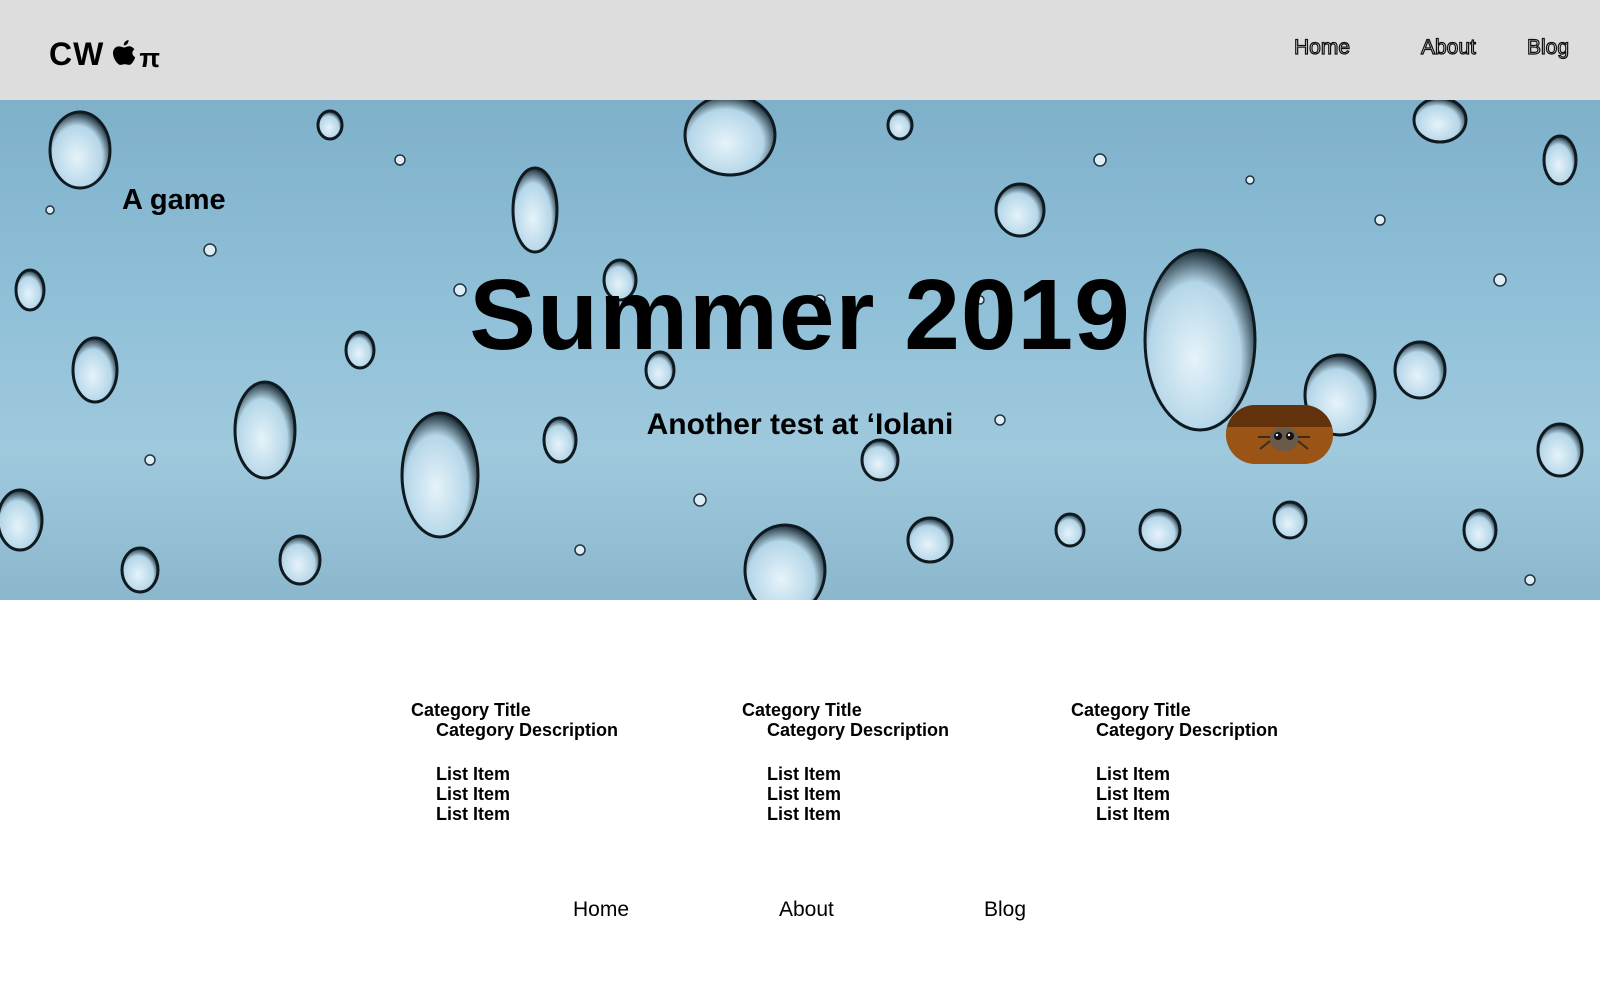 This screenshot has width=1600, height=1000. Describe the element at coordinates (1547, 47) in the screenshot. I see `nav-blog-link: Blog` at that location.